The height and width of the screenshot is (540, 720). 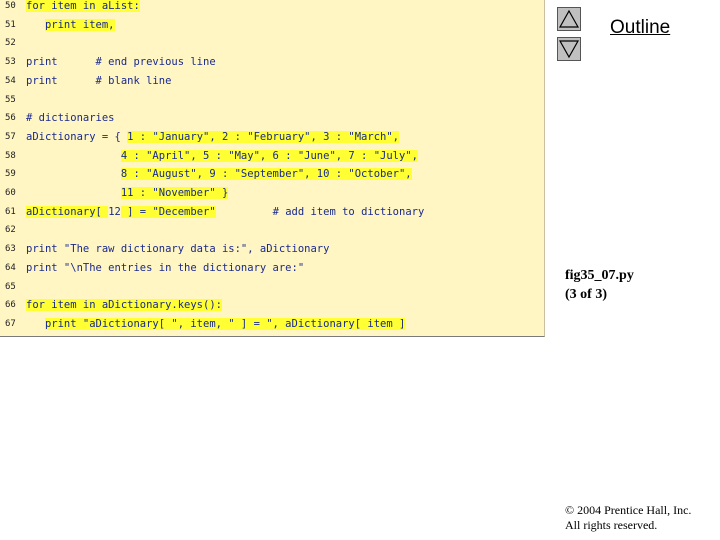 What do you see at coordinates (599, 275) in the screenshot?
I see `file-name: fig35_07.py` at bounding box center [599, 275].